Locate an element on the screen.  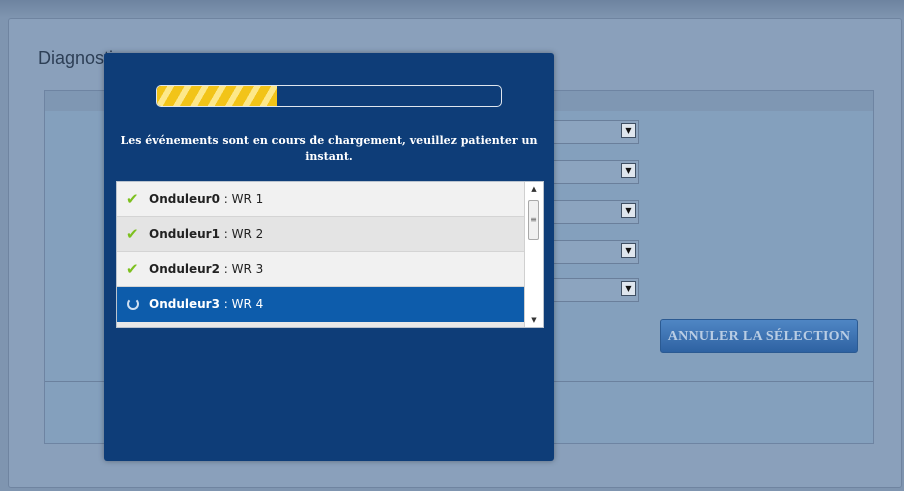
progress-bar is located at coordinates (329, 96).